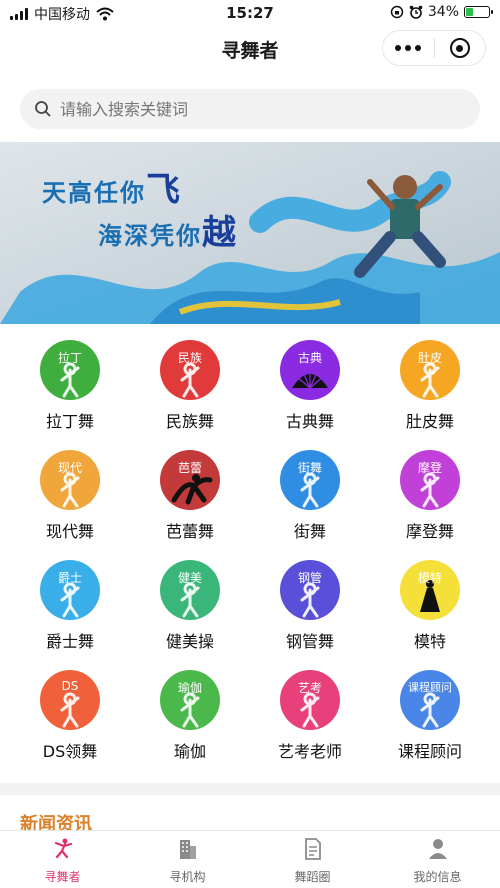  I want to click on category-item: 芭蕾 芭蕾舞, so click(190, 505).